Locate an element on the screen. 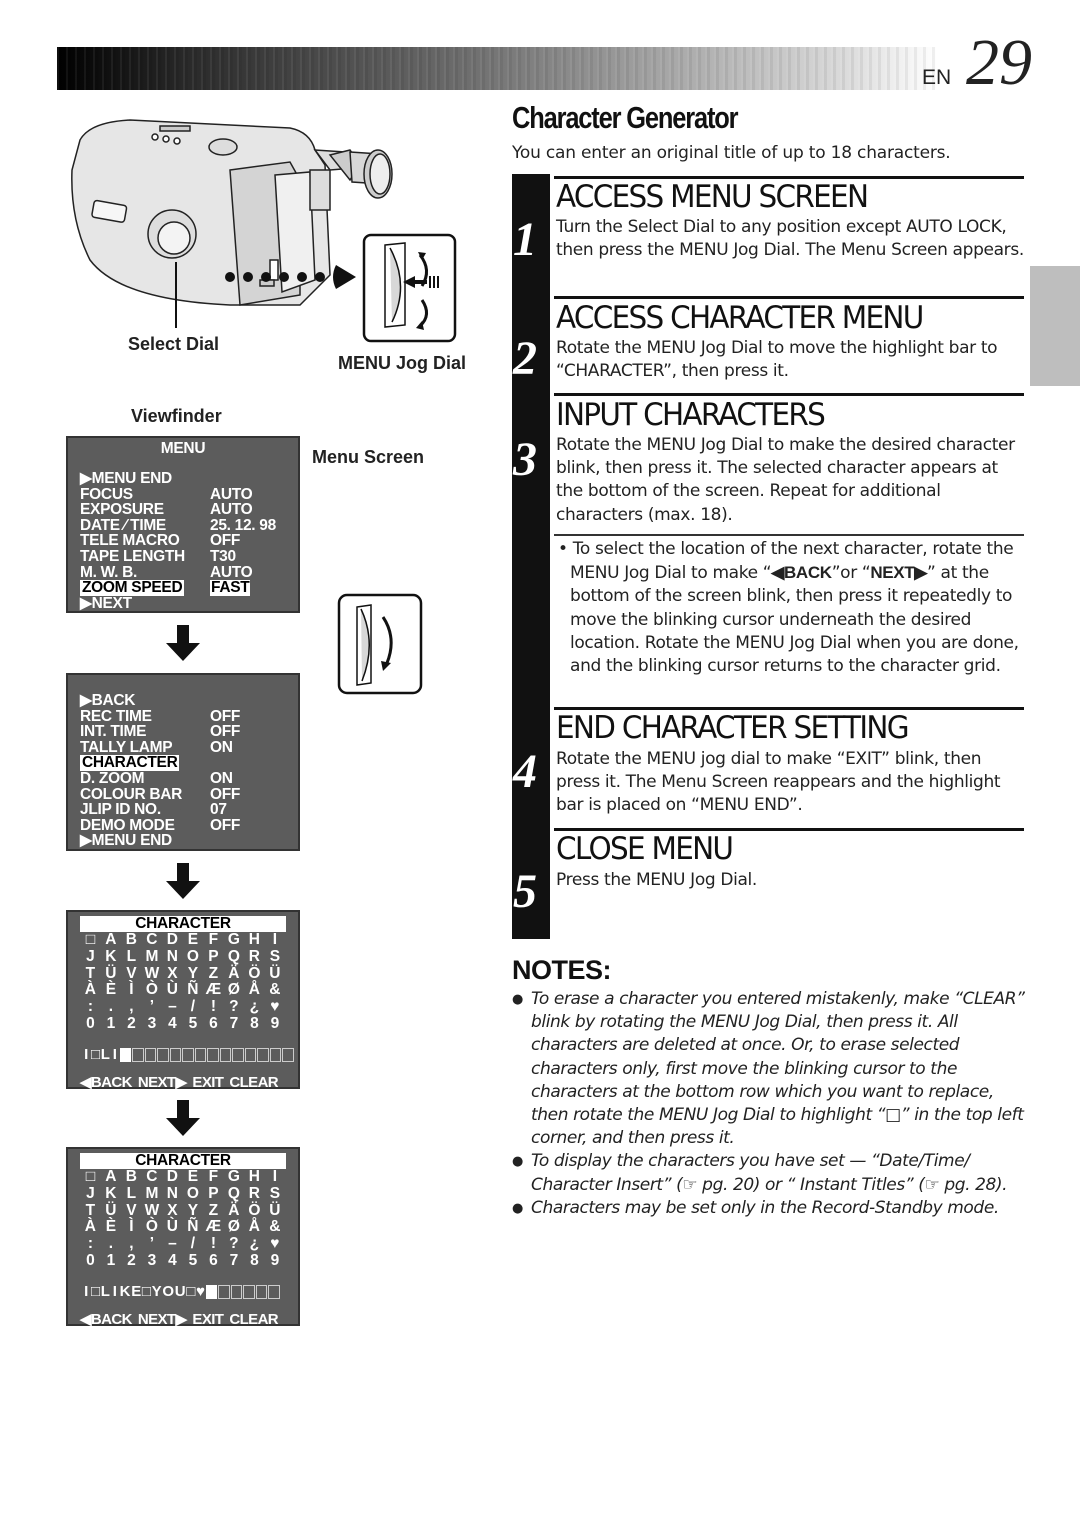 Image resolution: width=1080 pixels, height=1533 pixels. menu-row: TALLY LAMP ON is located at coordinates (183, 747).